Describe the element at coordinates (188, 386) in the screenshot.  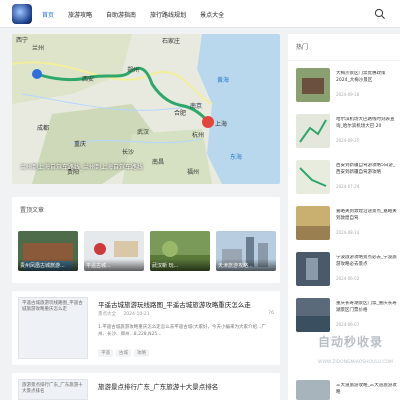
I see `article-title: 旅游景点排行广东_广东旅游十大景点排名` at that location.